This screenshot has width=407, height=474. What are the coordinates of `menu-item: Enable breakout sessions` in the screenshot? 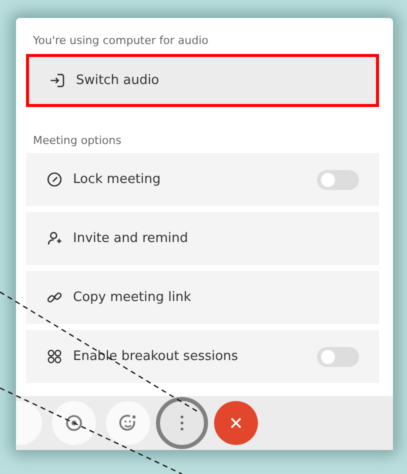 It's located at (202, 356).